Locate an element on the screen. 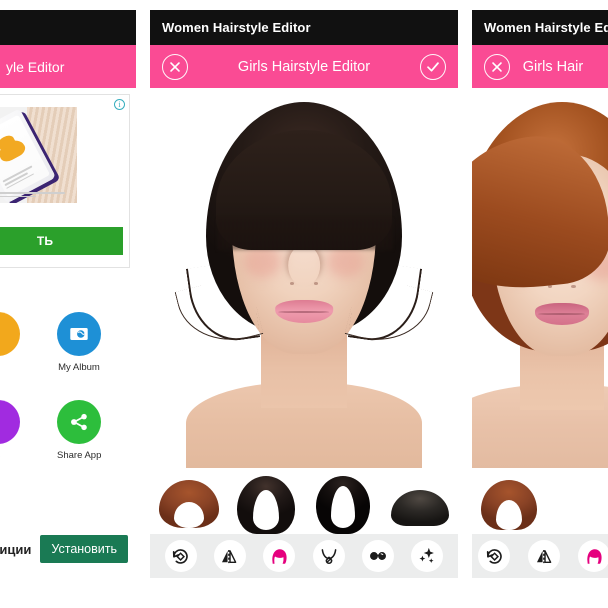 The height and width of the screenshot is (608, 608). sparkles-icon is located at coordinates (427, 556).